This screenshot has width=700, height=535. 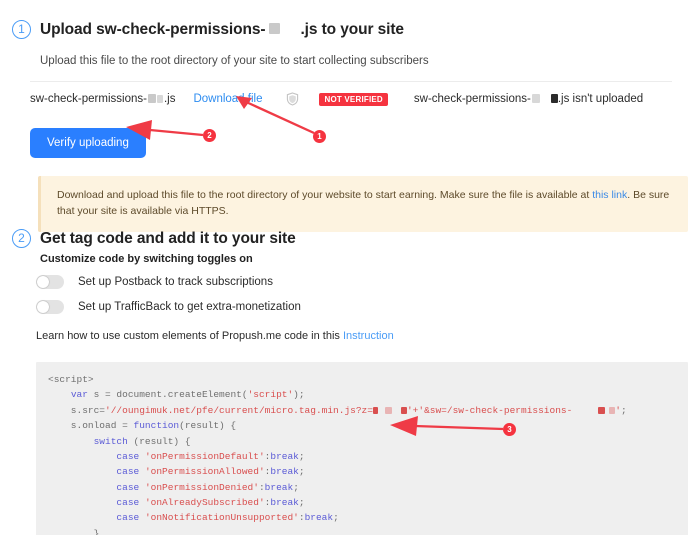 What do you see at coordinates (50, 282) in the screenshot?
I see `postback-toggle` at bounding box center [50, 282].